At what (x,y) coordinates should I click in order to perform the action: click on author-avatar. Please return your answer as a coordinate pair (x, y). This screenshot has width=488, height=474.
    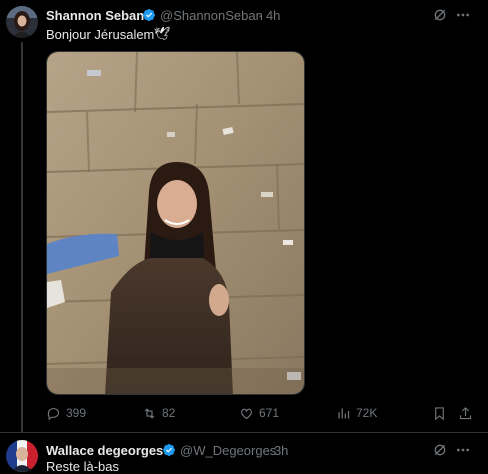
    Looking at the image, I should click on (22, 22).